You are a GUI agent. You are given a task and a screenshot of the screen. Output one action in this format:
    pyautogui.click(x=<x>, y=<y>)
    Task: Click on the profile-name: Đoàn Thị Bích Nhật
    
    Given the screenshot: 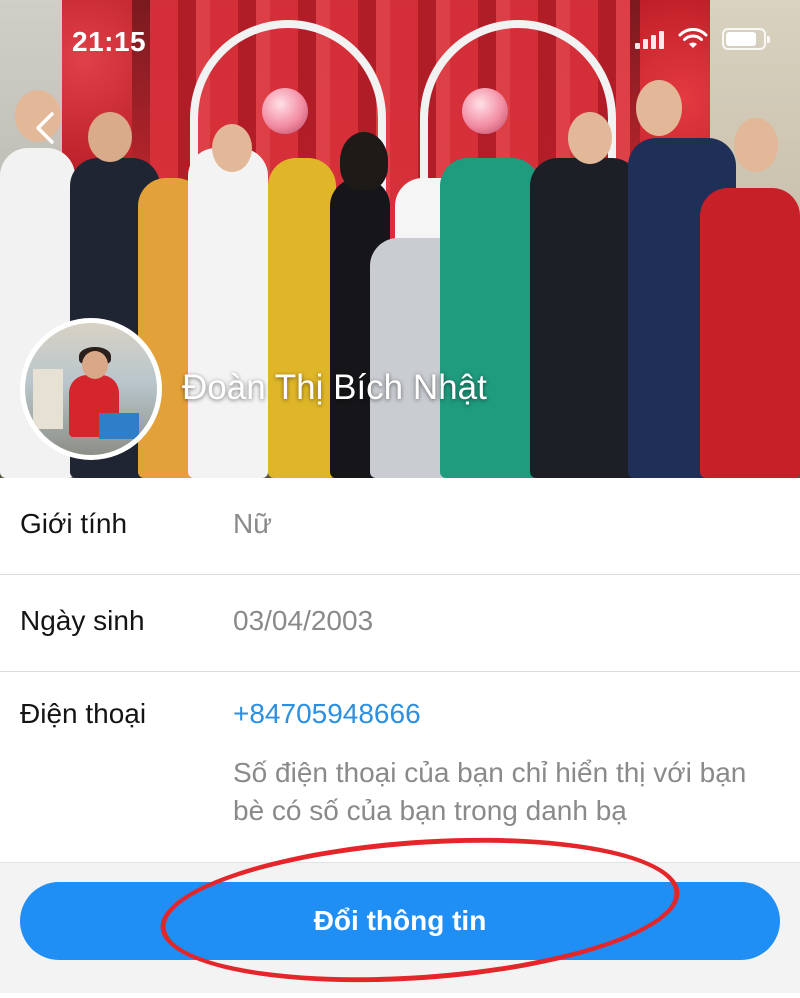 What is the action you would take?
    pyautogui.click(x=334, y=387)
    